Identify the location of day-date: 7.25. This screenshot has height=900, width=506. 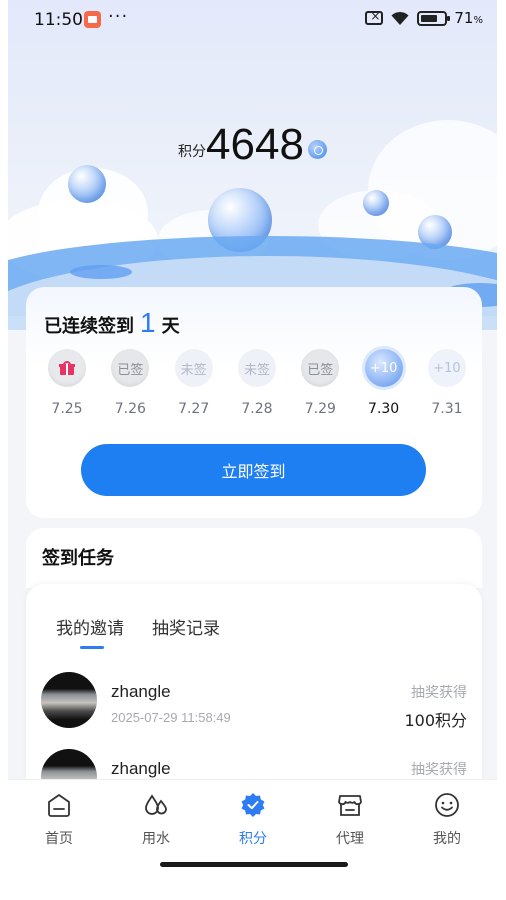
(67, 409).